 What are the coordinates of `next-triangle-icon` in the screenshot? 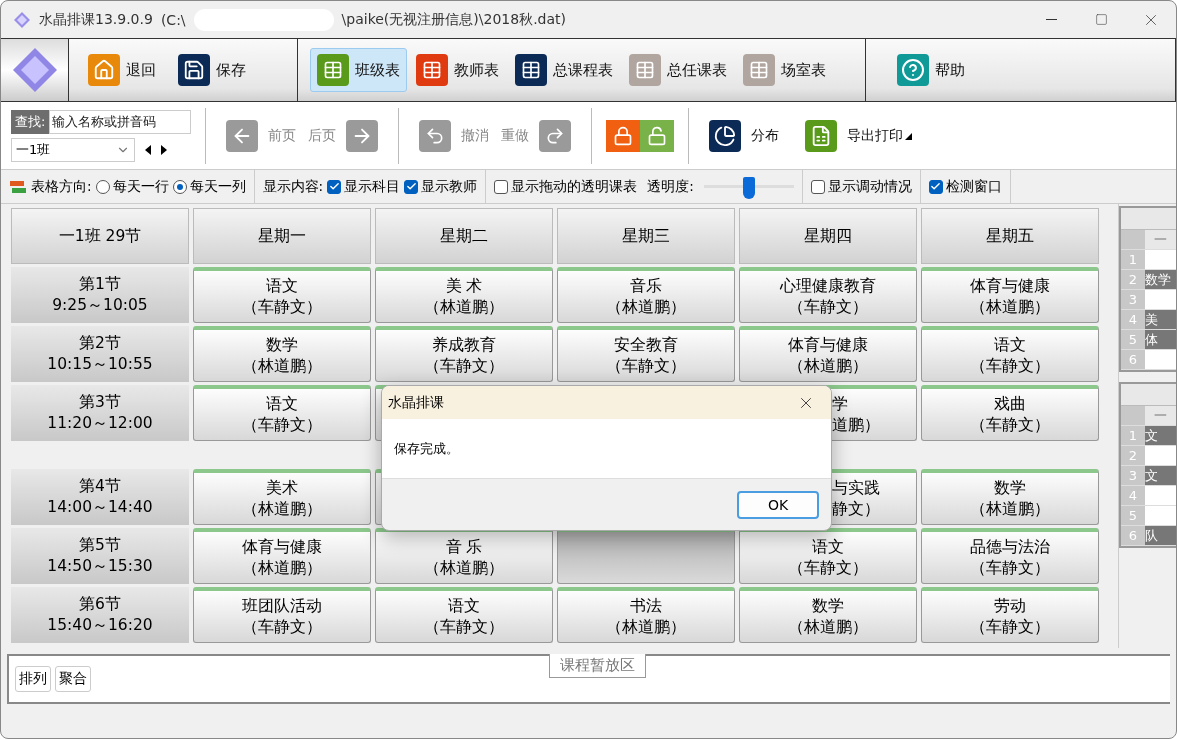 It's located at (164, 149).